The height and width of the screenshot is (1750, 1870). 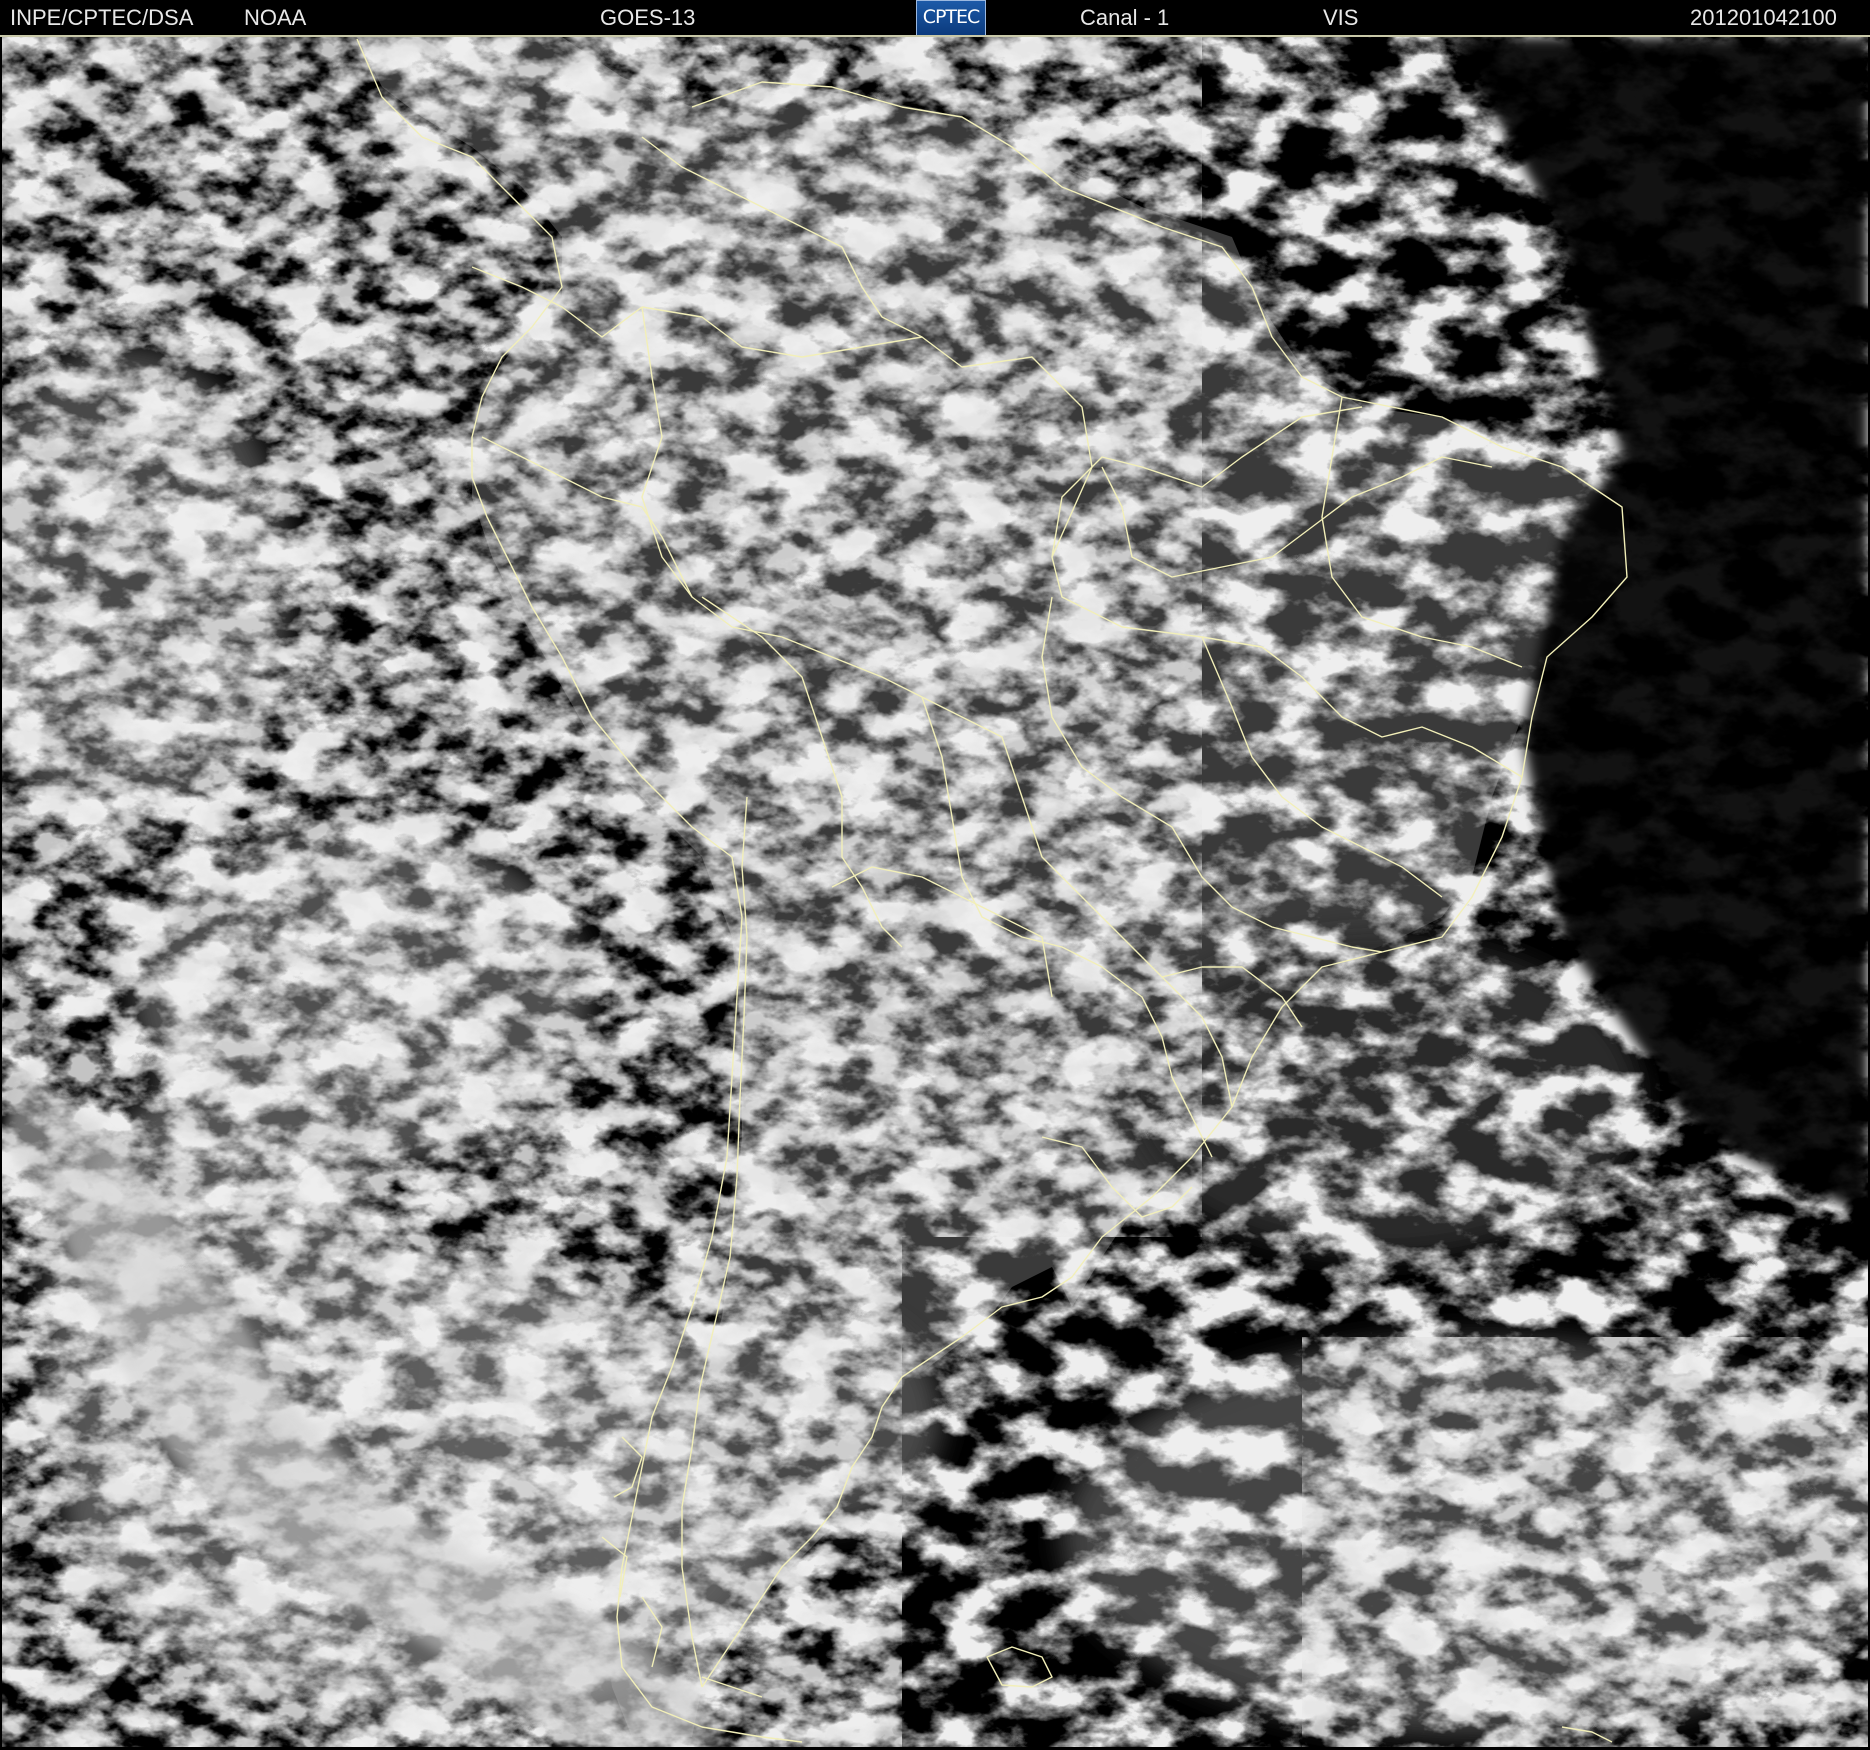 What do you see at coordinates (648, 17) in the screenshot?
I see `satellite-label: GOES-13` at bounding box center [648, 17].